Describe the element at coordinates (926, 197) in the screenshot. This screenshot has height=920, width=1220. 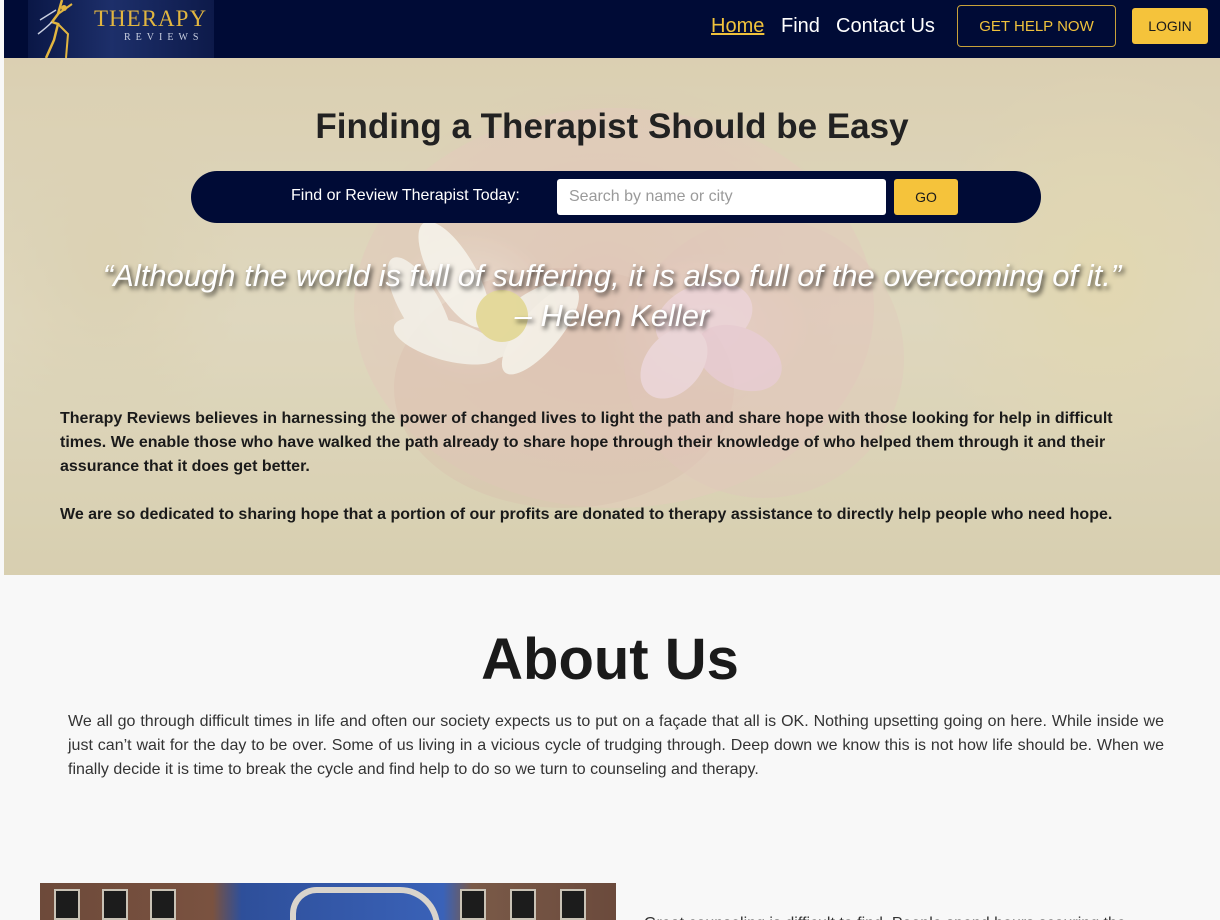
I see `go-button: GO` at that location.